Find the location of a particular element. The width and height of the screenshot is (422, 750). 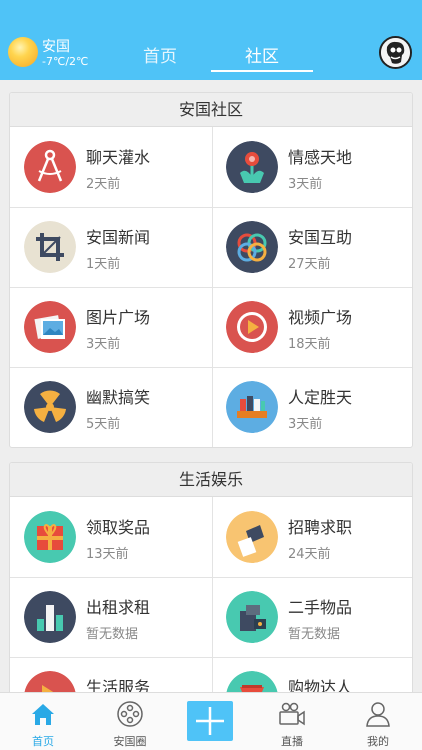

nav-home: 首页 is located at coordinates (43, 721).